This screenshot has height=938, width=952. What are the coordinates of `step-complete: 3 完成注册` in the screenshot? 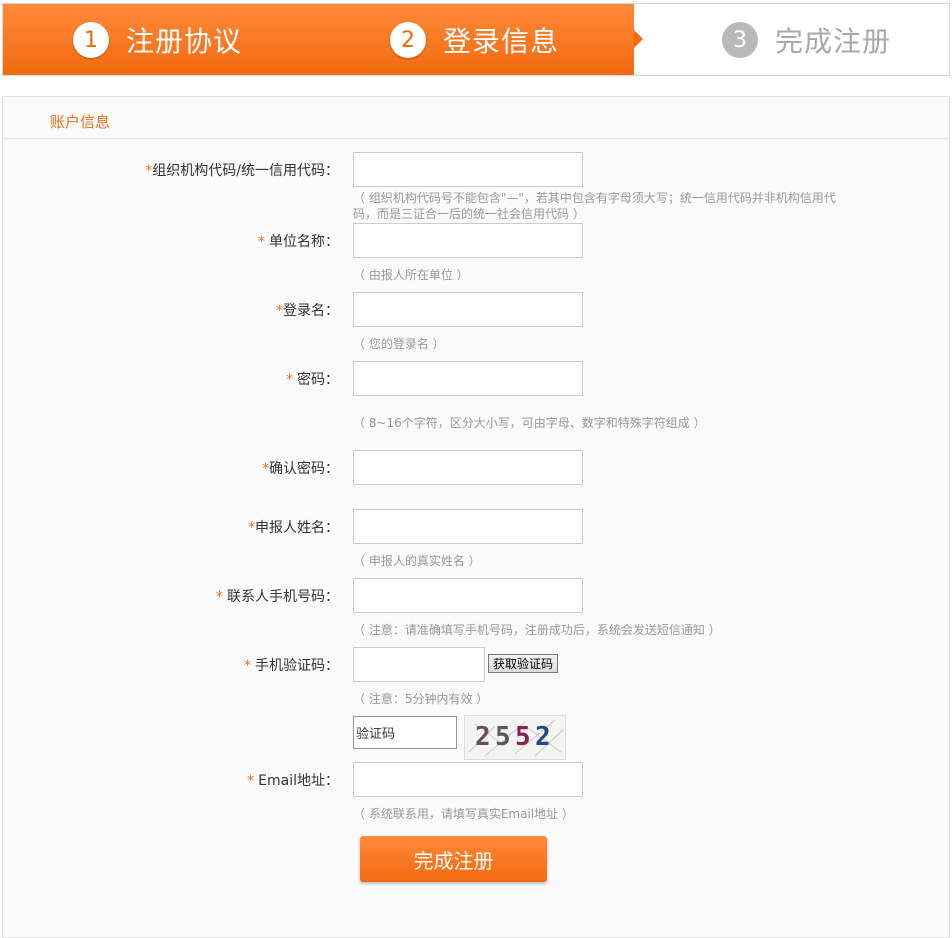 It's located at (806, 40).